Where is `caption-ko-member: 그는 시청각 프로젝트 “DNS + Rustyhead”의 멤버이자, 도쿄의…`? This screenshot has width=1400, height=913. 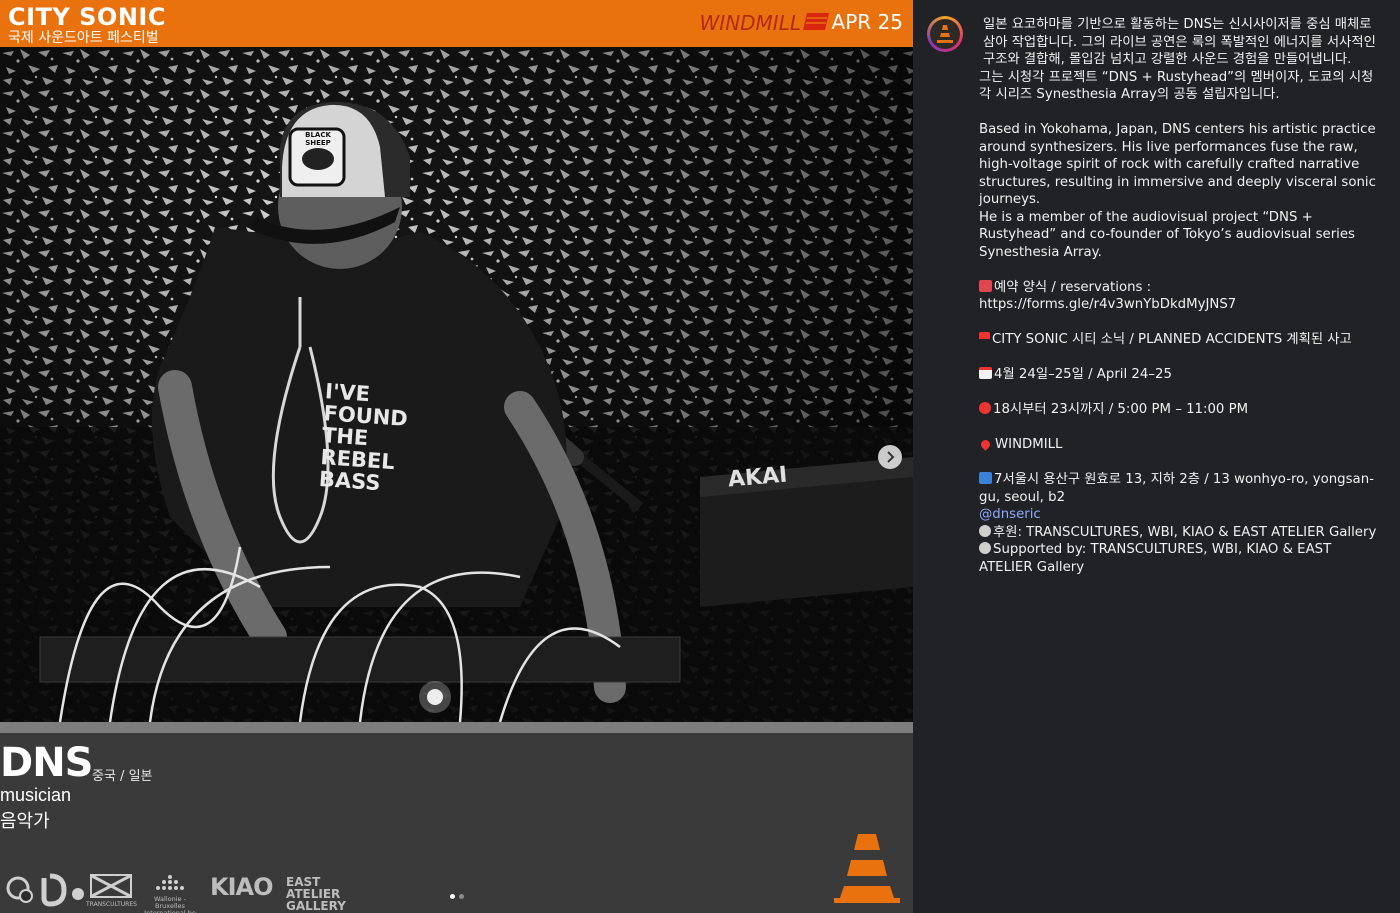 caption-ko-member: 그는 시청각 프로젝트 “DNS + Rustyhead”의 멤버이자, 도쿄의… is located at coordinates (1176, 86).